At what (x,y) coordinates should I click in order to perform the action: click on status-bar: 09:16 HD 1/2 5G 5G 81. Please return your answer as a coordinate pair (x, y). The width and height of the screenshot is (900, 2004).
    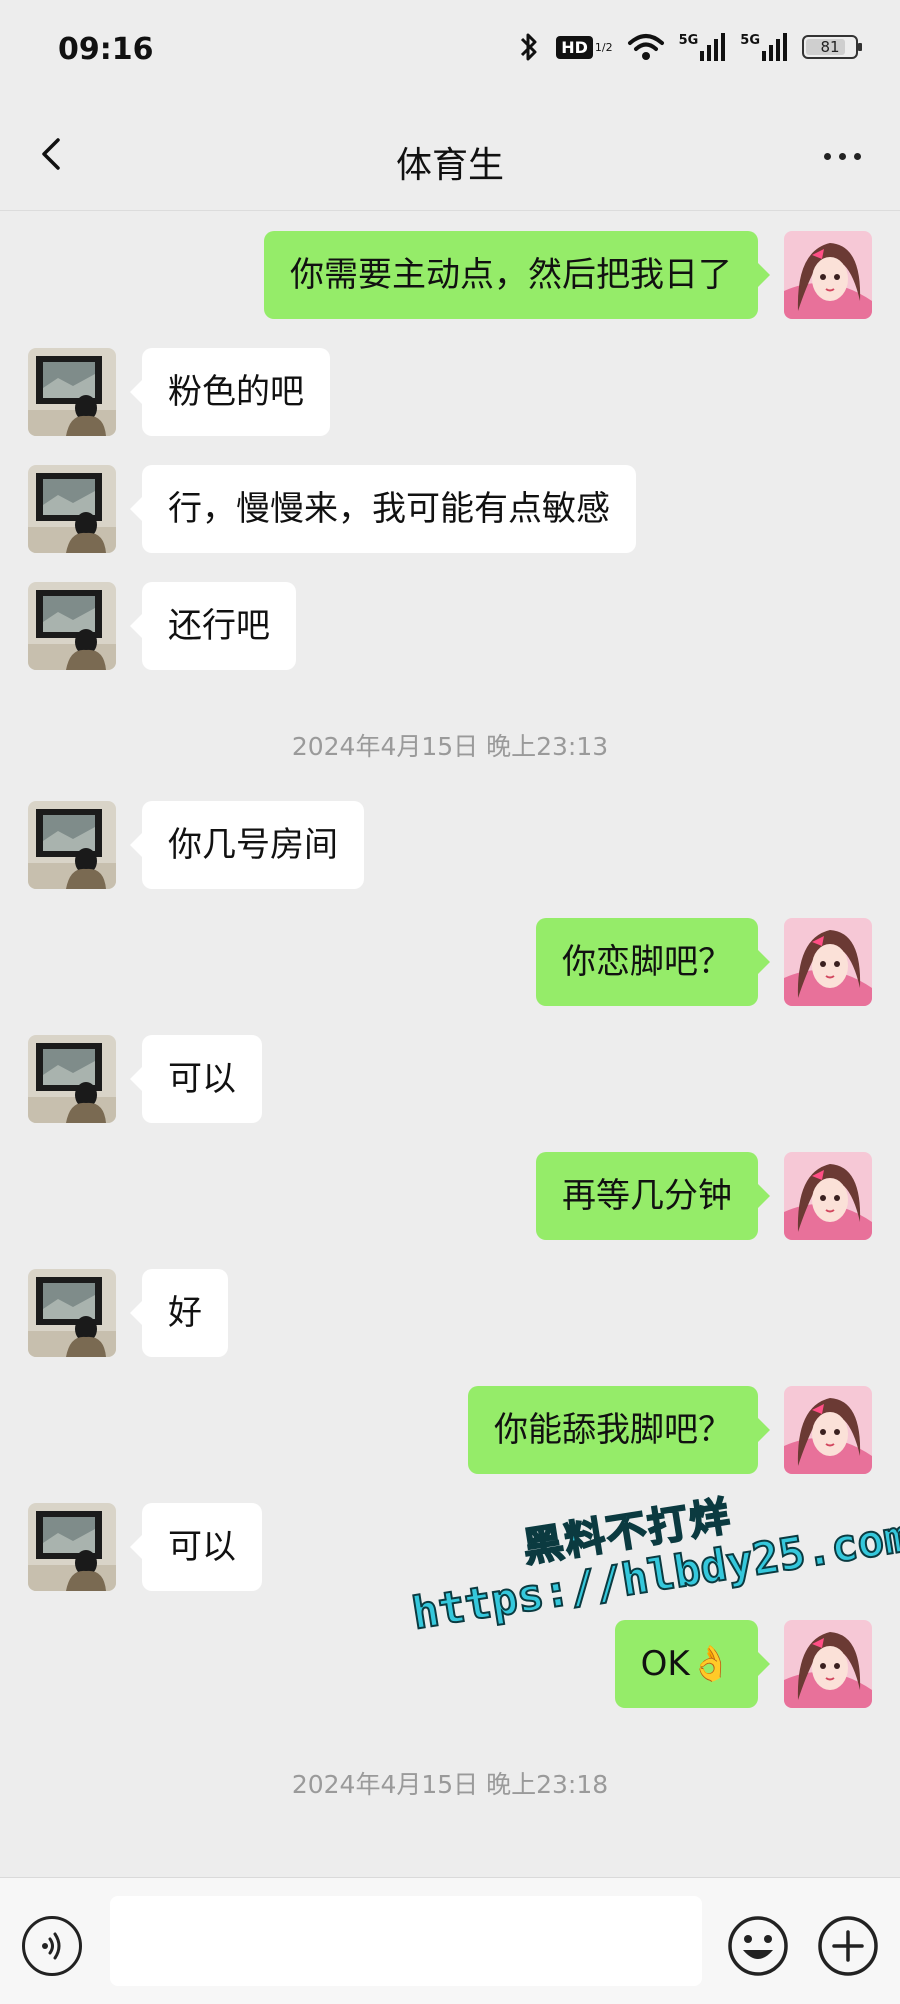
    Looking at the image, I should click on (450, 50).